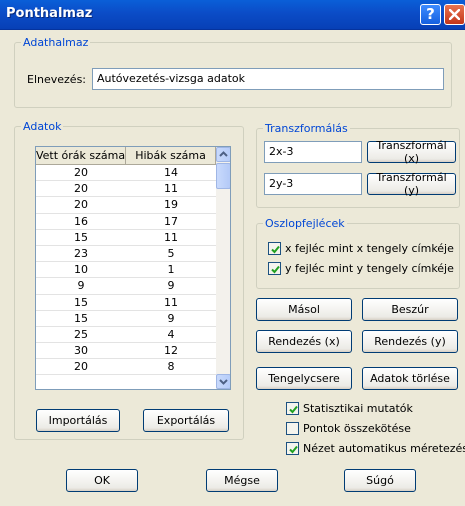 The width and height of the screenshot is (465, 506). I want to click on sort-y-button: Rendezés (y), so click(410, 341).